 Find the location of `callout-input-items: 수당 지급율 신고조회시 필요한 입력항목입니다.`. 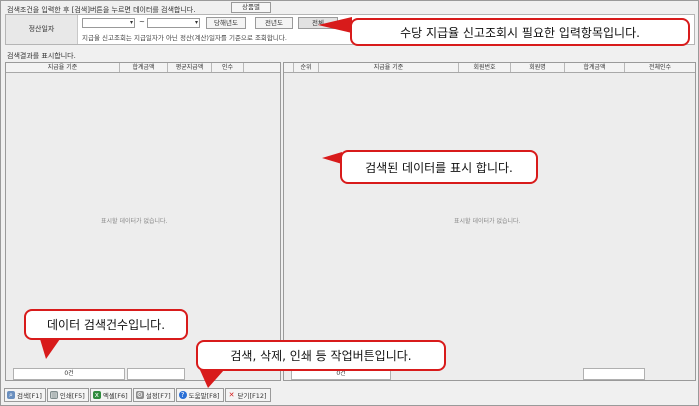

callout-input-items: 수당 지급율 신고조회시 필요한 입력항목입니다. is located at coordinates (520, 32).